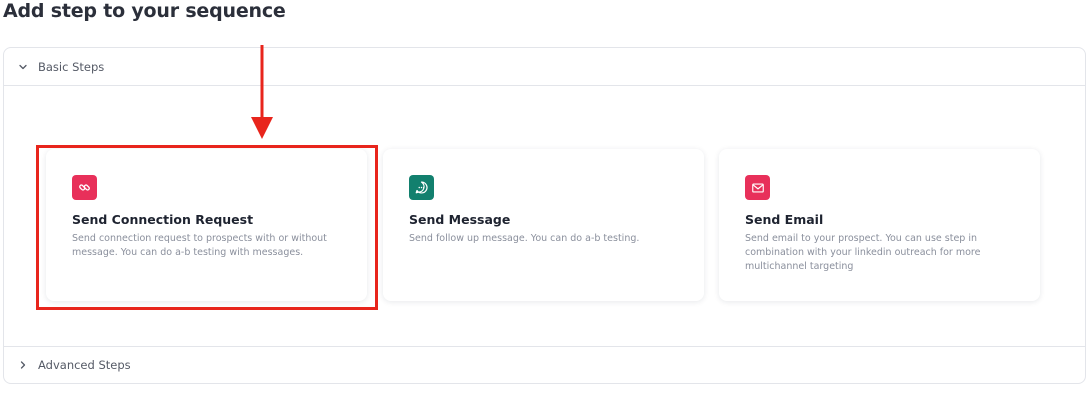 This screenshot has height=410, width=1091. I want to click on advanced-steps-header: Advanced Steps, so click(544, 364).